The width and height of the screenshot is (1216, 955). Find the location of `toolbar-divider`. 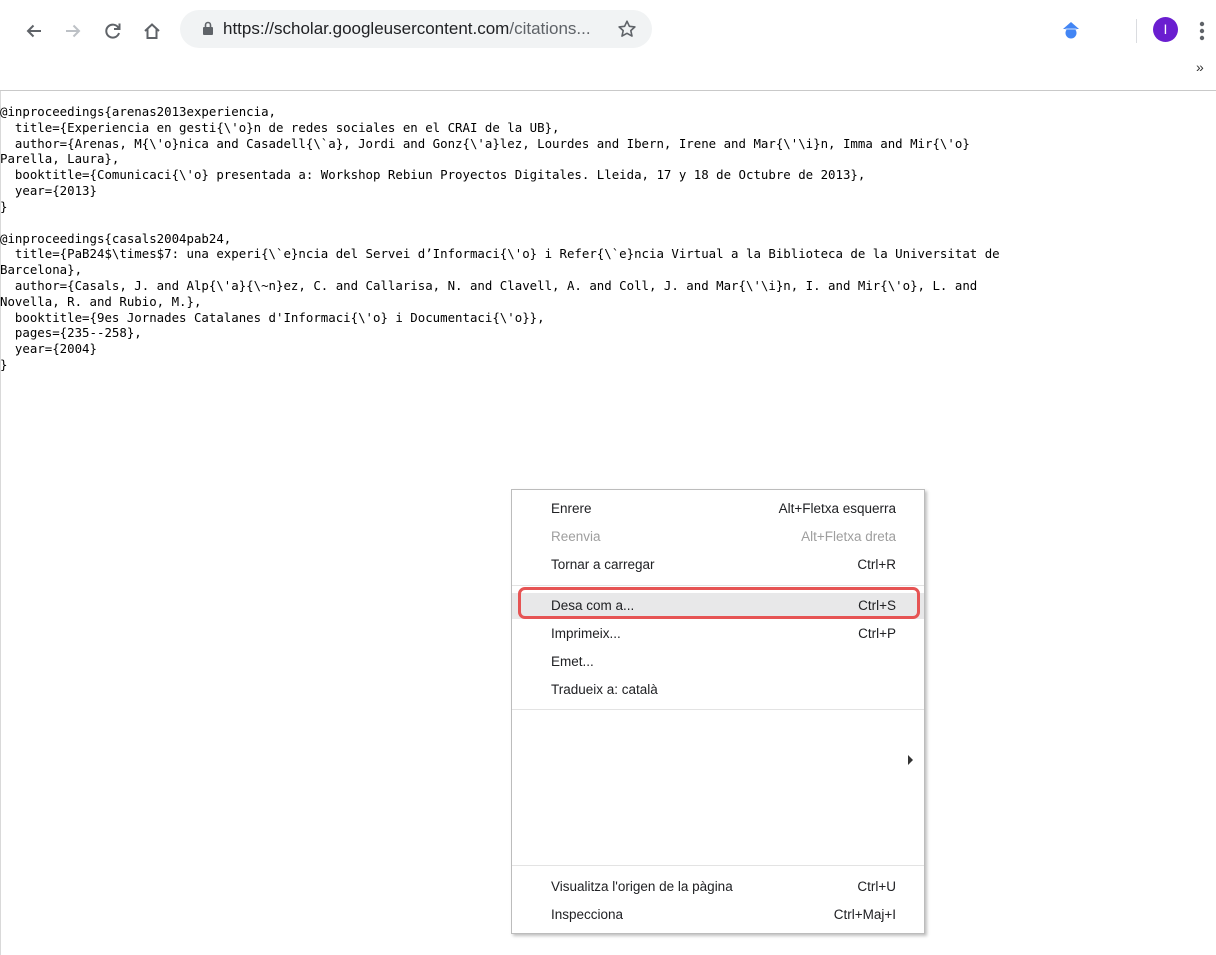

toolbar-divider is located at coordinates (608, 90).